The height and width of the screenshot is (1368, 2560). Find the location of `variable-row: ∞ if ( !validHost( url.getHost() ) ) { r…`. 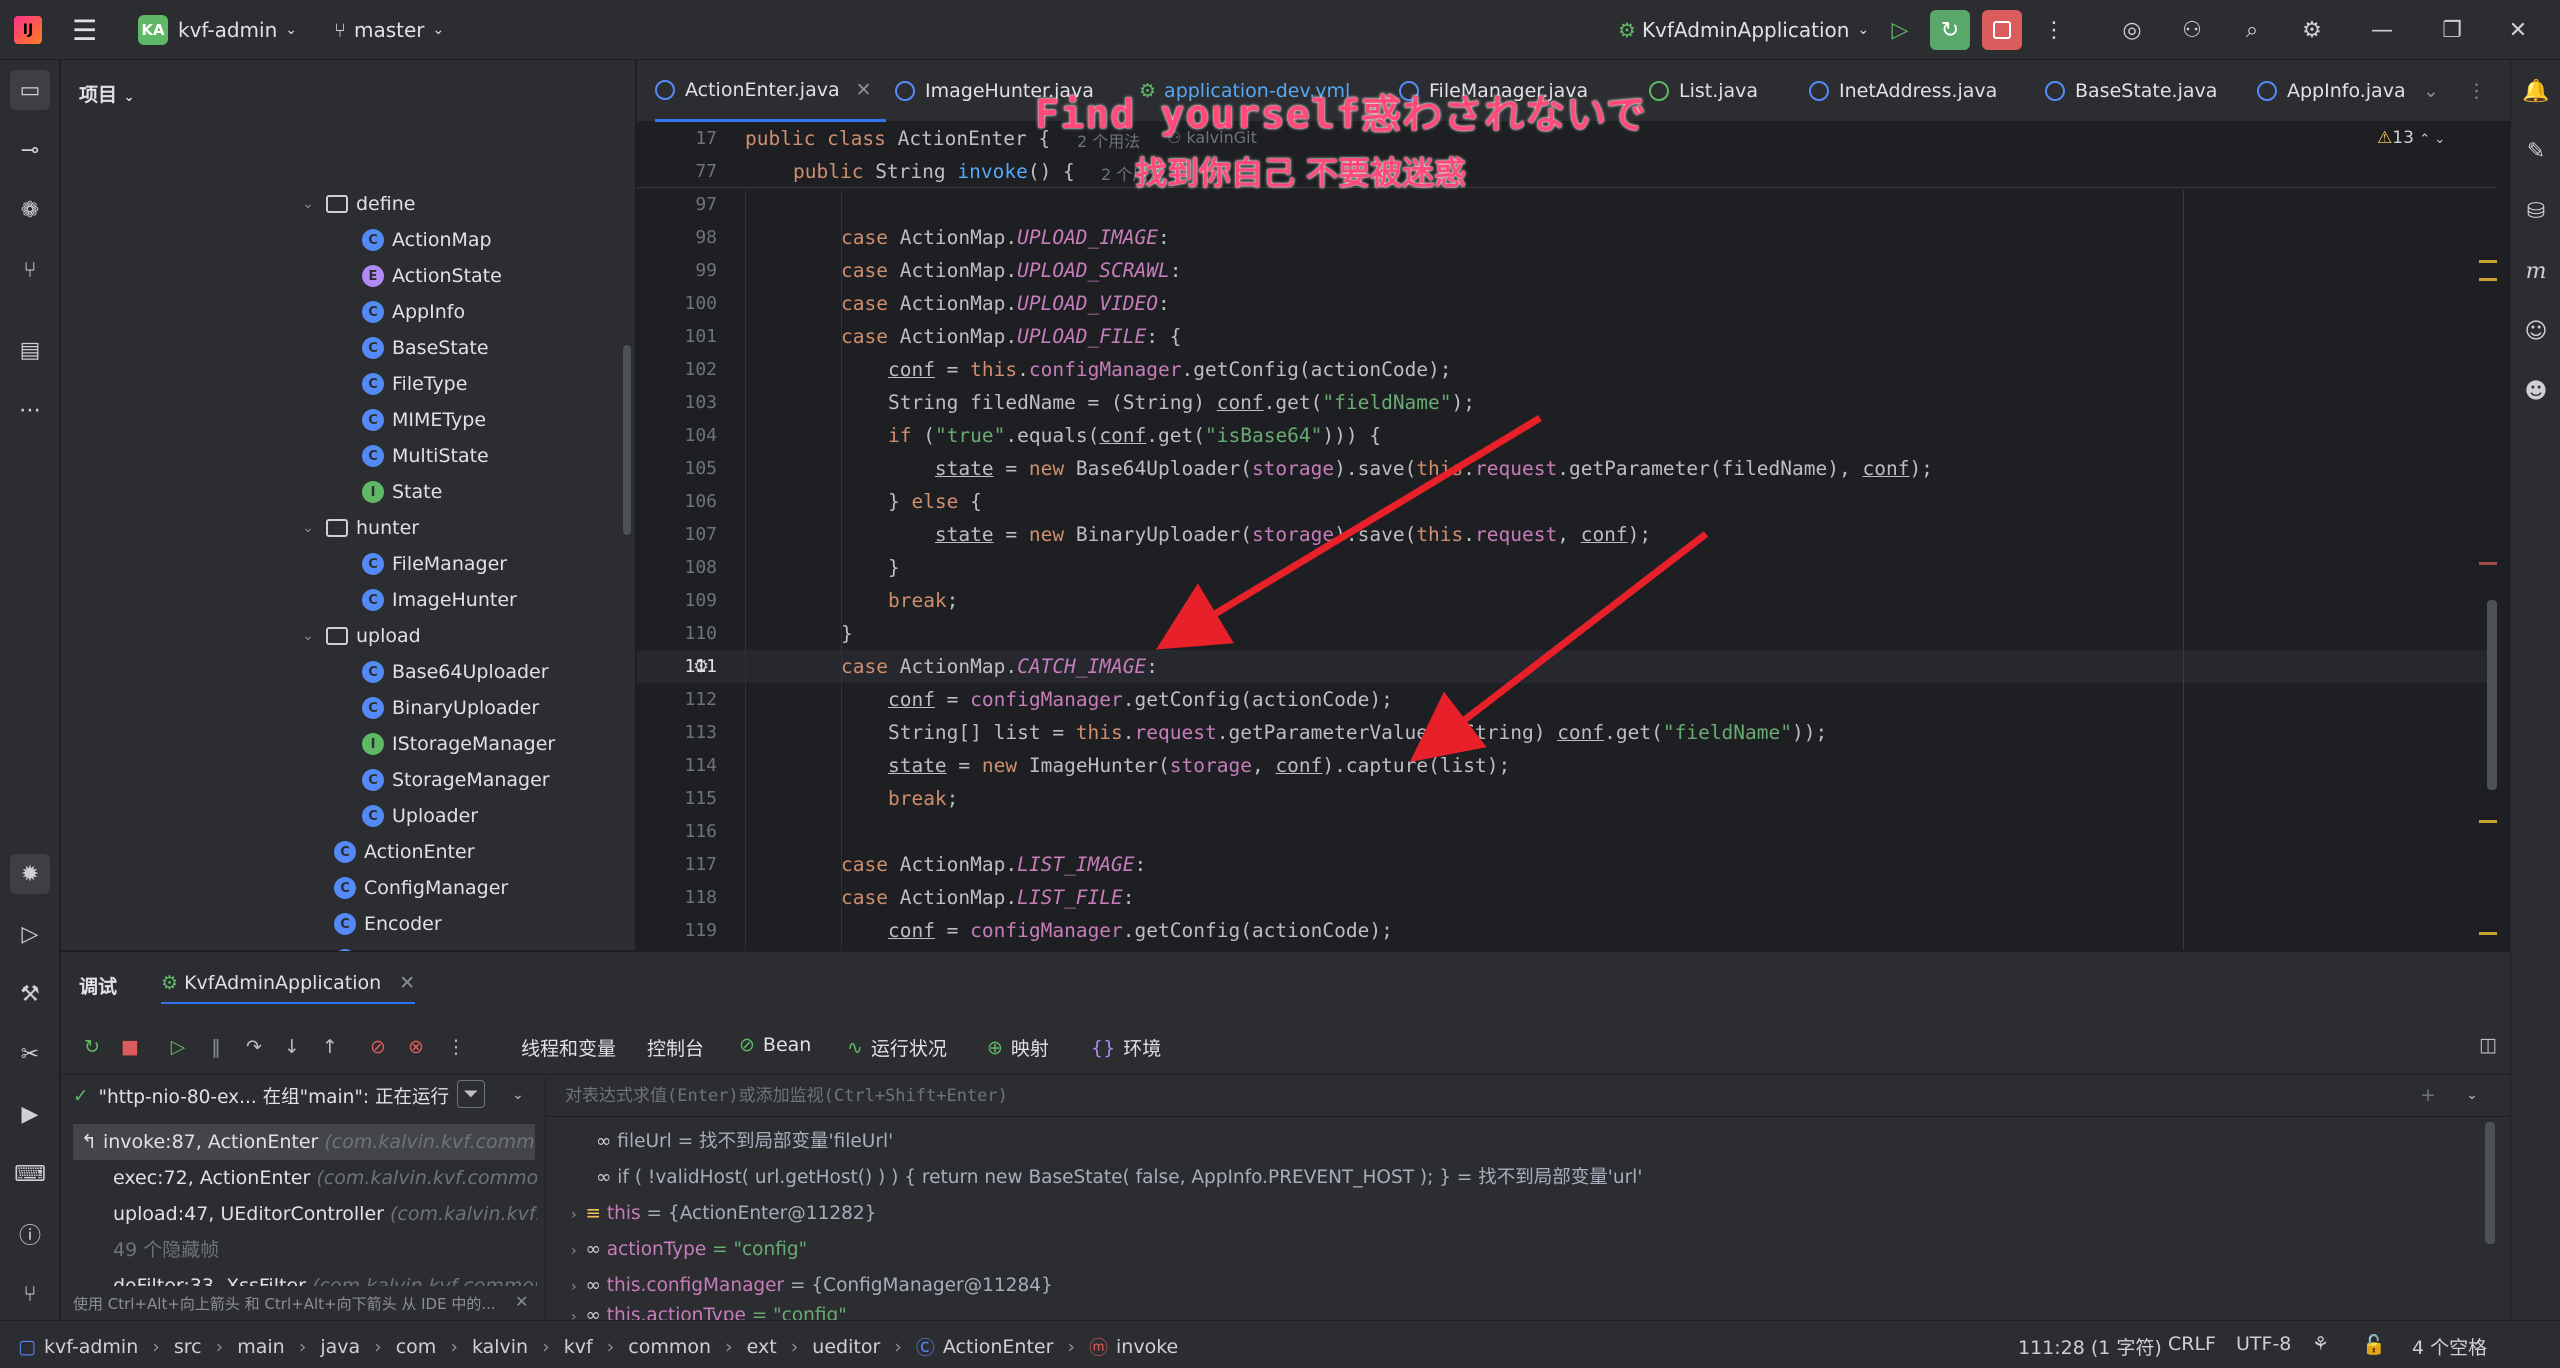

variable-row: ∞ if ( !validHost( url.getHost() ) ) { r… is located at coordinates (1119, 1178).